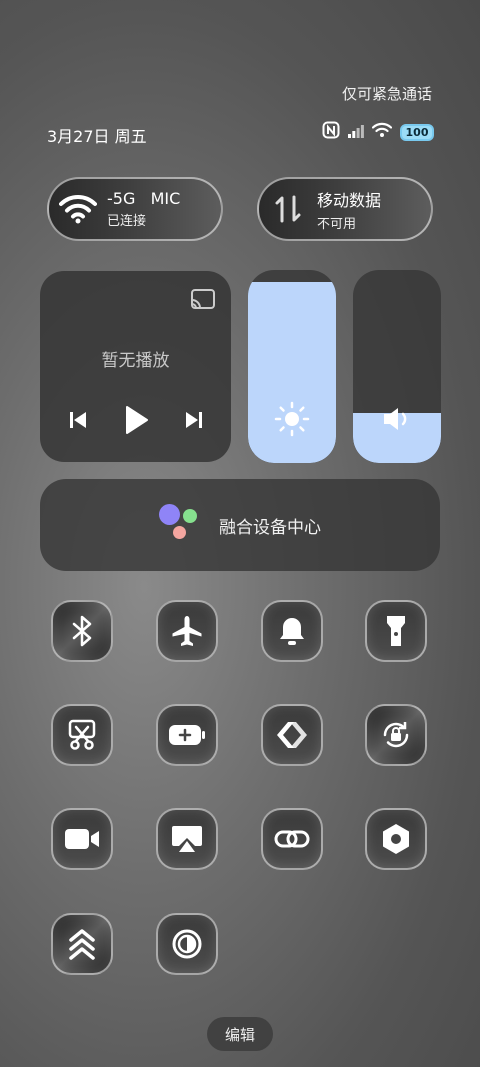 The image size is (480, 1067). What do you see at coordinates (179, 532) in the screenshot?
I see `hub-dot-pink` at bounding box center [179, 532].